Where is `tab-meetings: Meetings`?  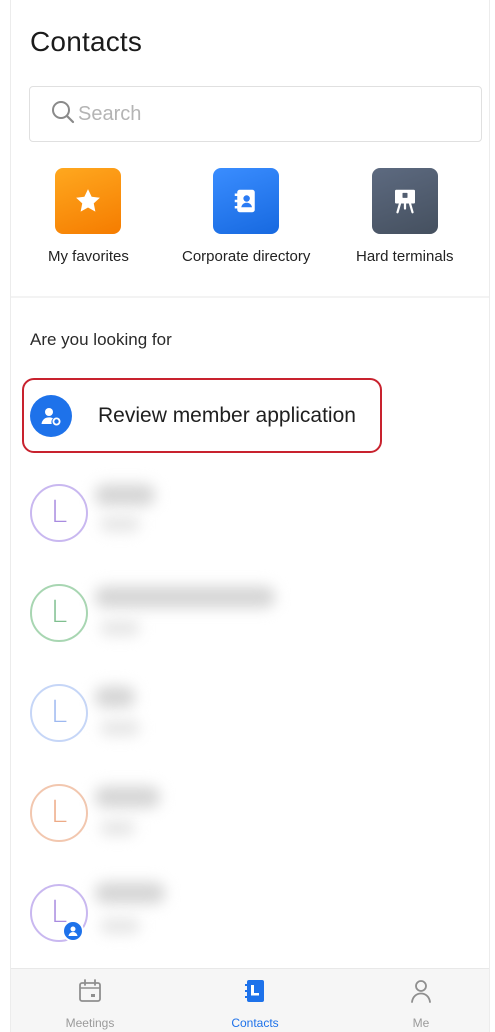 tab-meetings: Meetings is located at coordinates (90, 1003).